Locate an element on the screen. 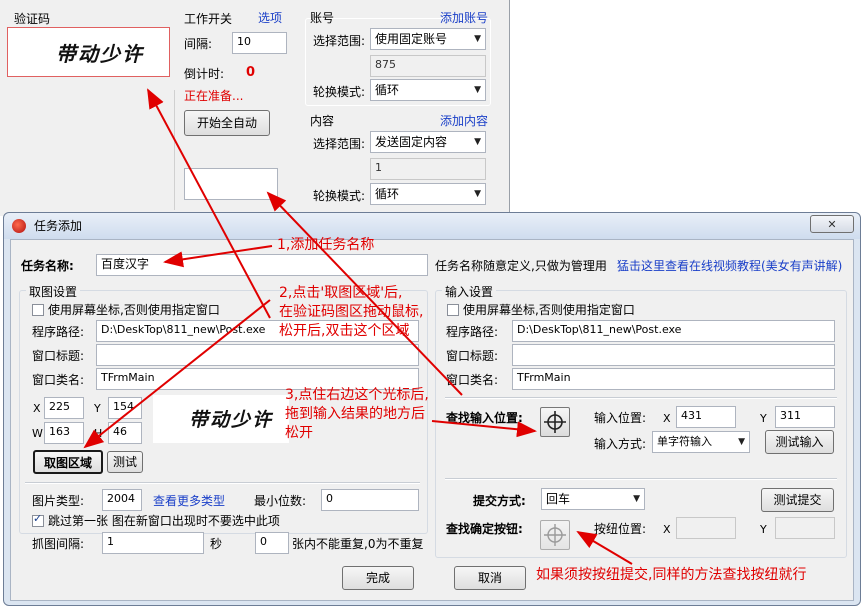  capture-test-button: 测试 is located at coordinates (125, 462).